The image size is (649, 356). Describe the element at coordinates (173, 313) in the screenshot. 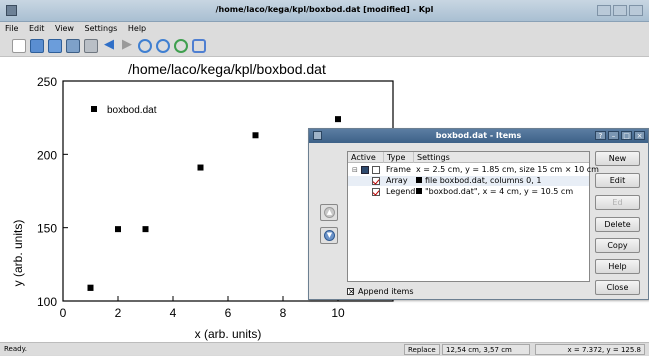

I see `x-tick-label: 4` at that location.